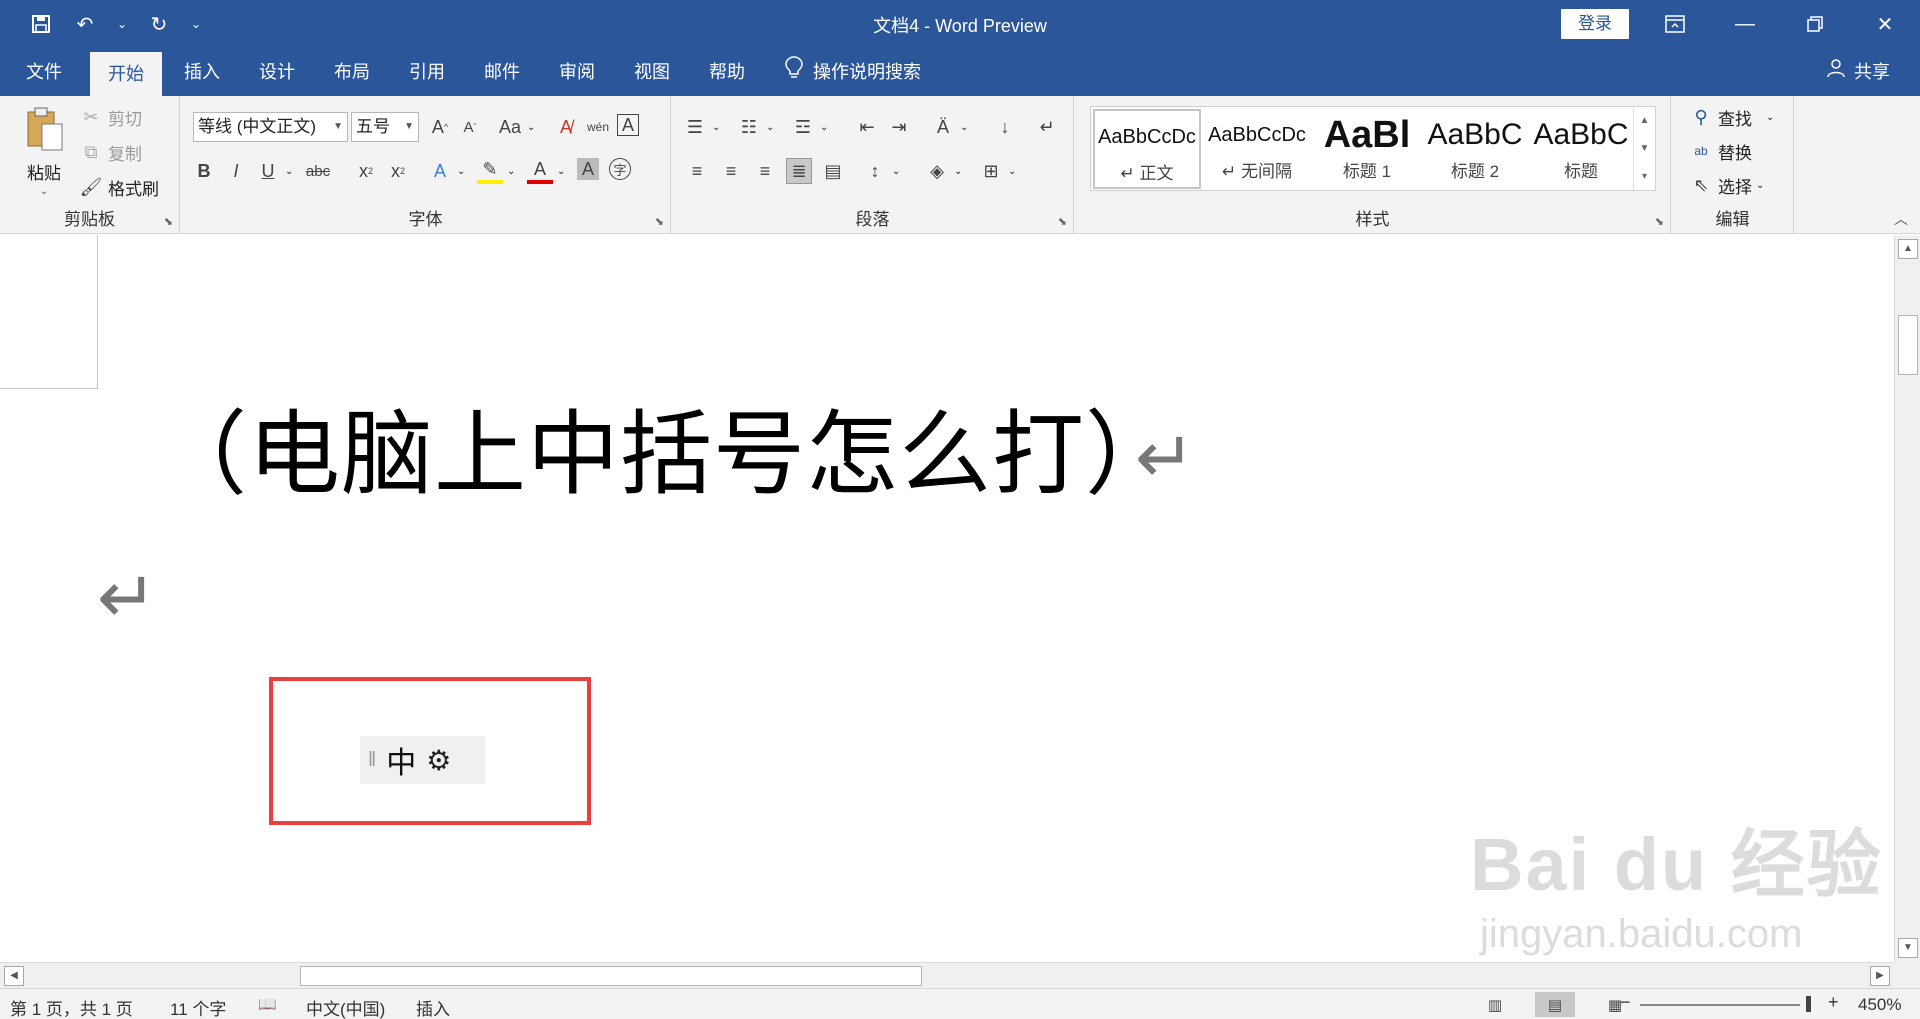  Describe the element at coordinates (598, 127) in the screenshot. I see `phonetic-guide-button: wén` at that location.